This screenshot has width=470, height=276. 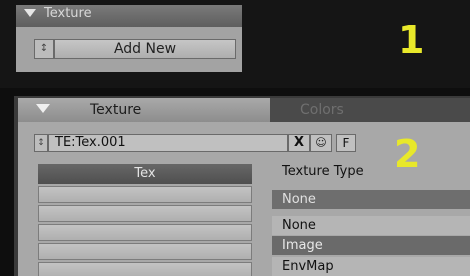 What do you see at coordinates (371, 225) in the screenshot?
I see `texture-type-option-none: None` at bounding box center [371, 225].